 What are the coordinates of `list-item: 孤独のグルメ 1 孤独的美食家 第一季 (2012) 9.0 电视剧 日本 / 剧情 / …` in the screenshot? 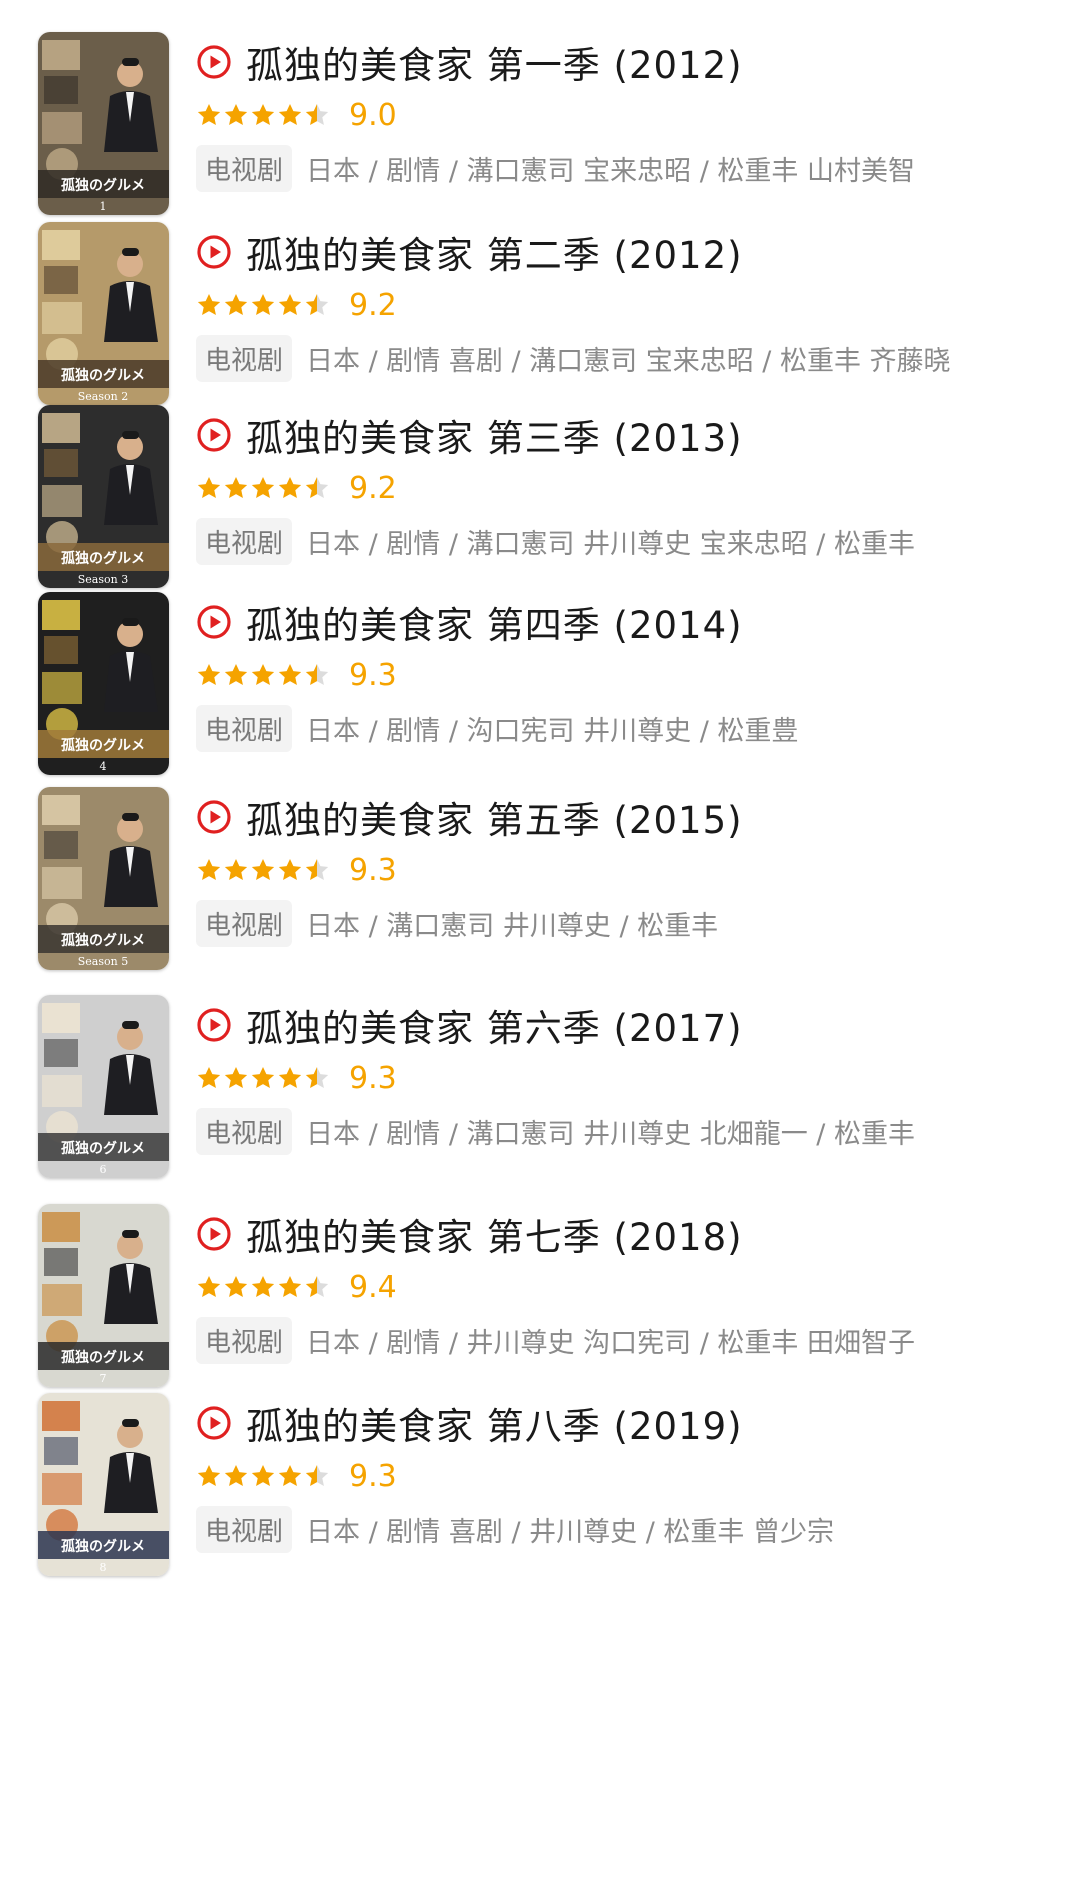 It's located at (540, 127).